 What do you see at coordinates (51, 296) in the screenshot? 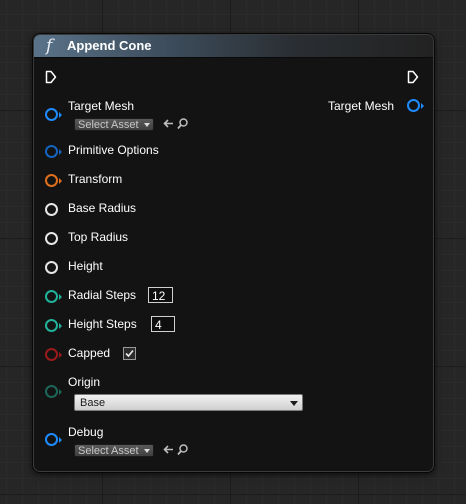
I see `radial-steps-pin` at bounding box center [51, 296].